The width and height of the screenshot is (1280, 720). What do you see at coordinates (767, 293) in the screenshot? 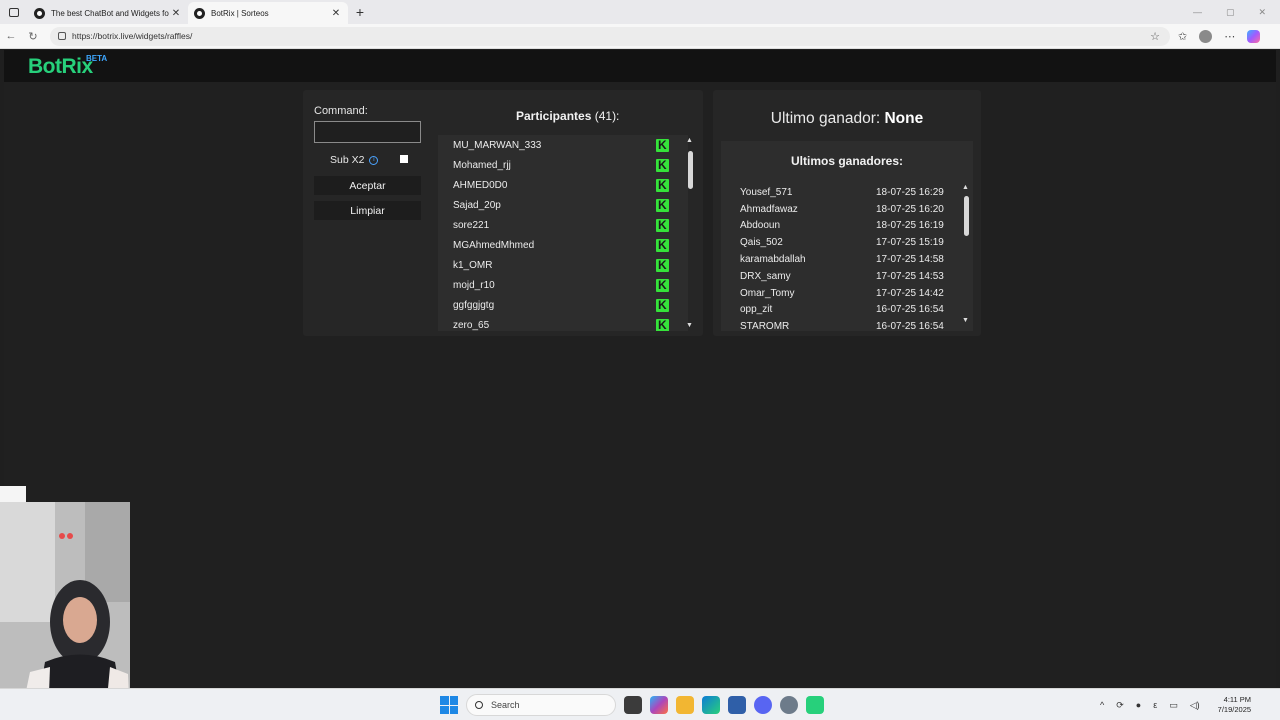
I see `winner-name: Omar_Tomy` at bounding box center [767, 293].